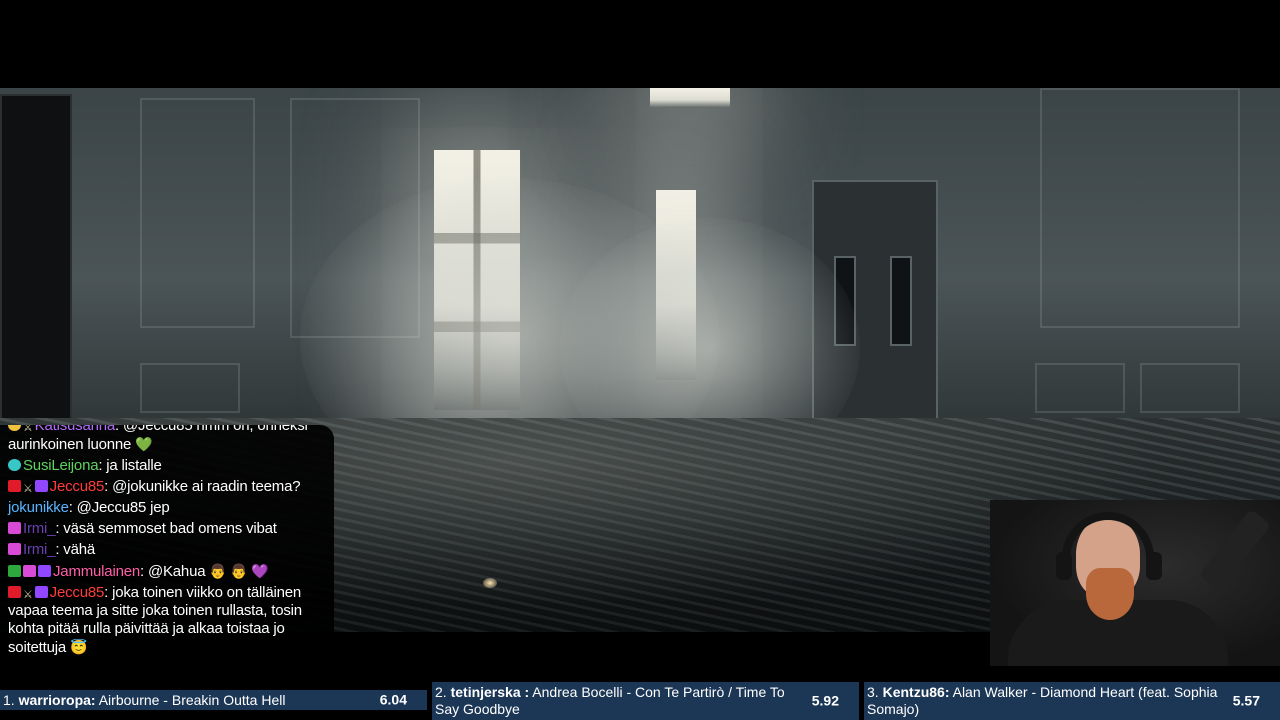 Image resolution: width=1280 pixels, height=720 pixels. I want to click on chat-message: jokunikke: @Jeccu85 jep, so click(168, 508).